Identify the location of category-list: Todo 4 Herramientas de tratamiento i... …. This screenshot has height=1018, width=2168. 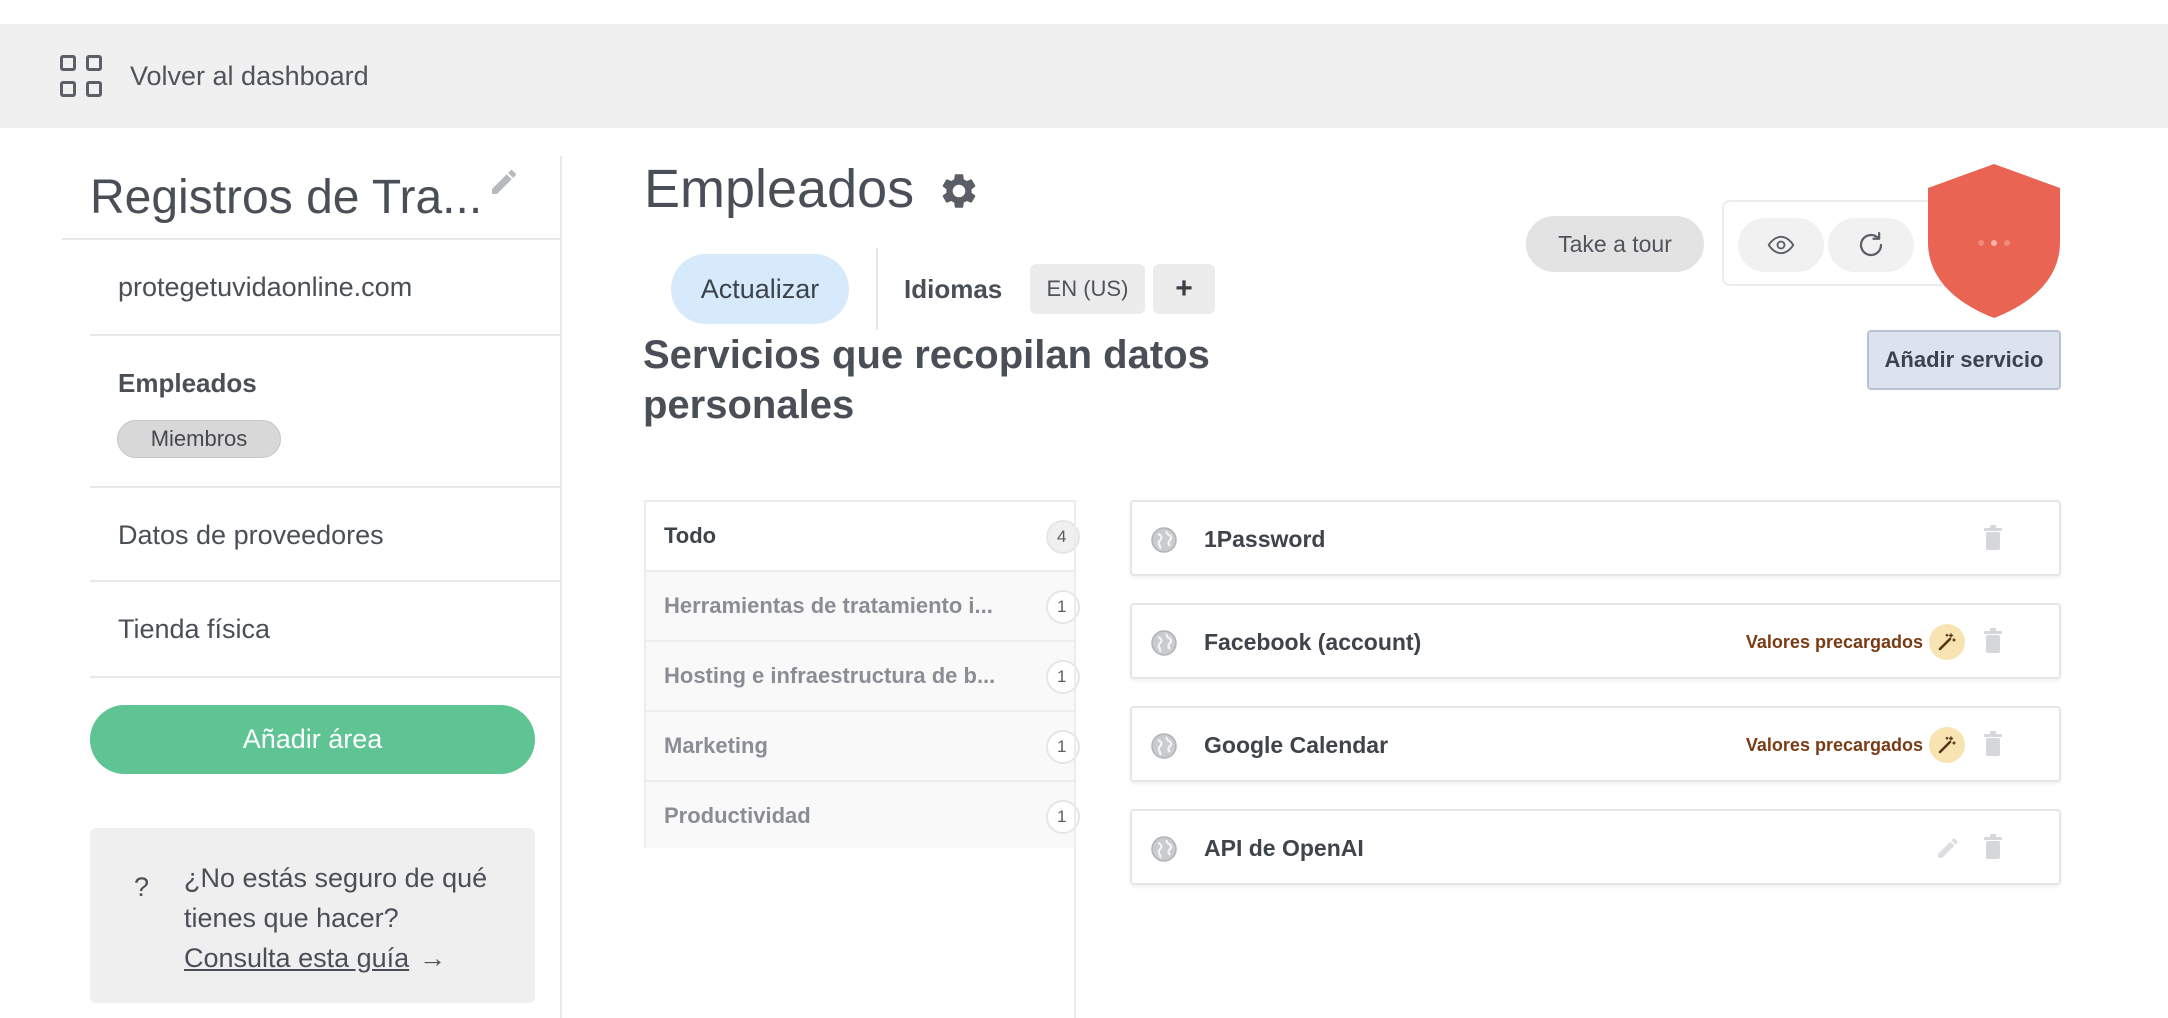
(862, 674).